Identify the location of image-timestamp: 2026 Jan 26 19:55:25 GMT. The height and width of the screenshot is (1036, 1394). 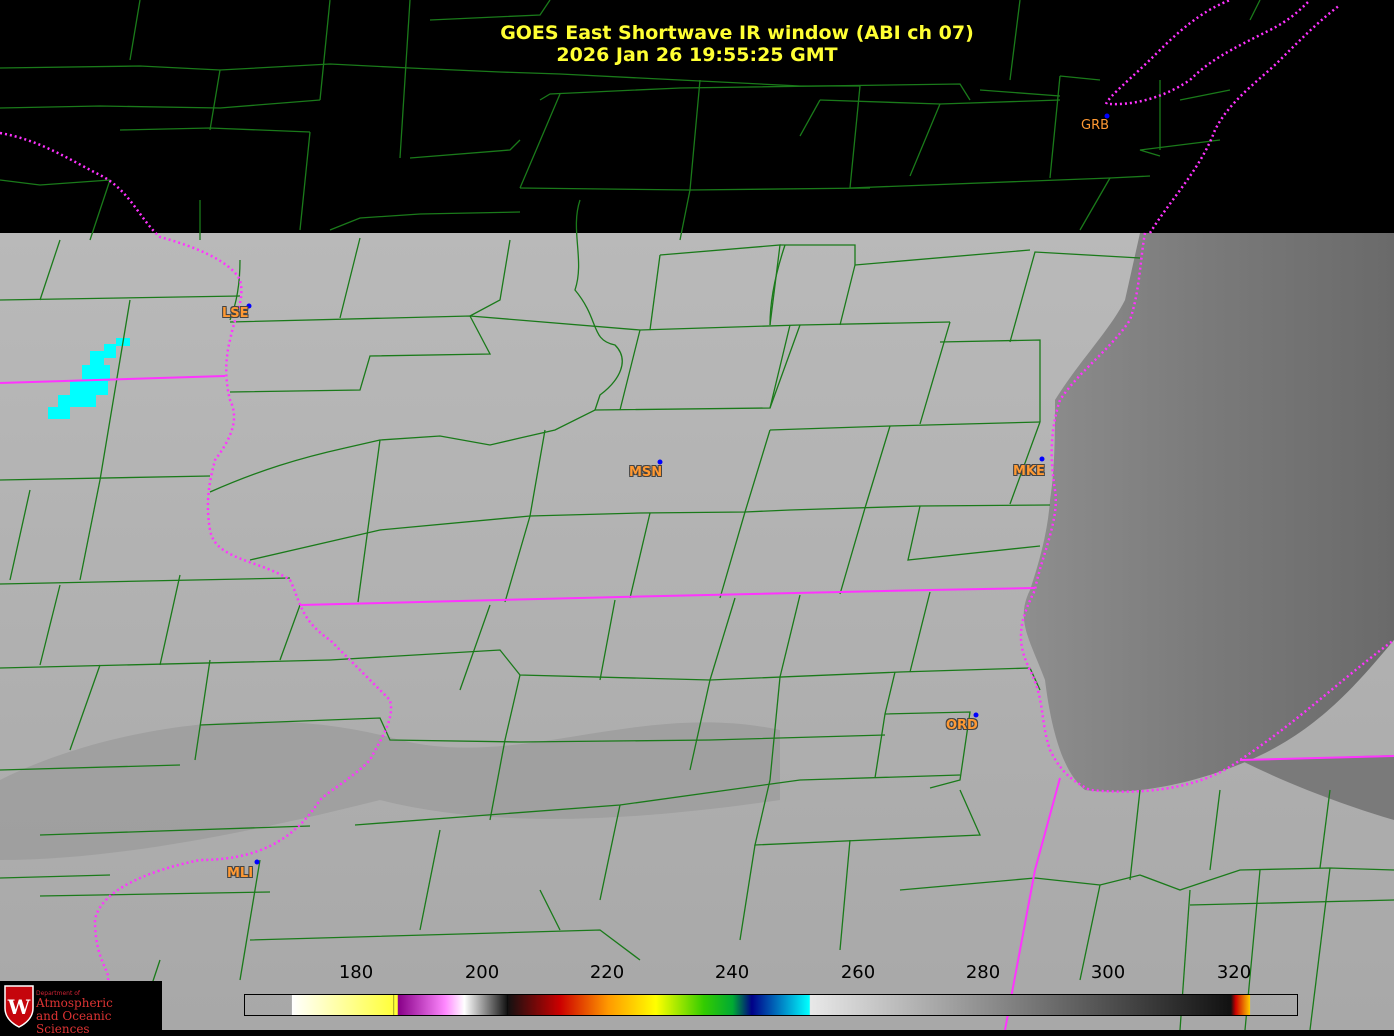
(697, 55).